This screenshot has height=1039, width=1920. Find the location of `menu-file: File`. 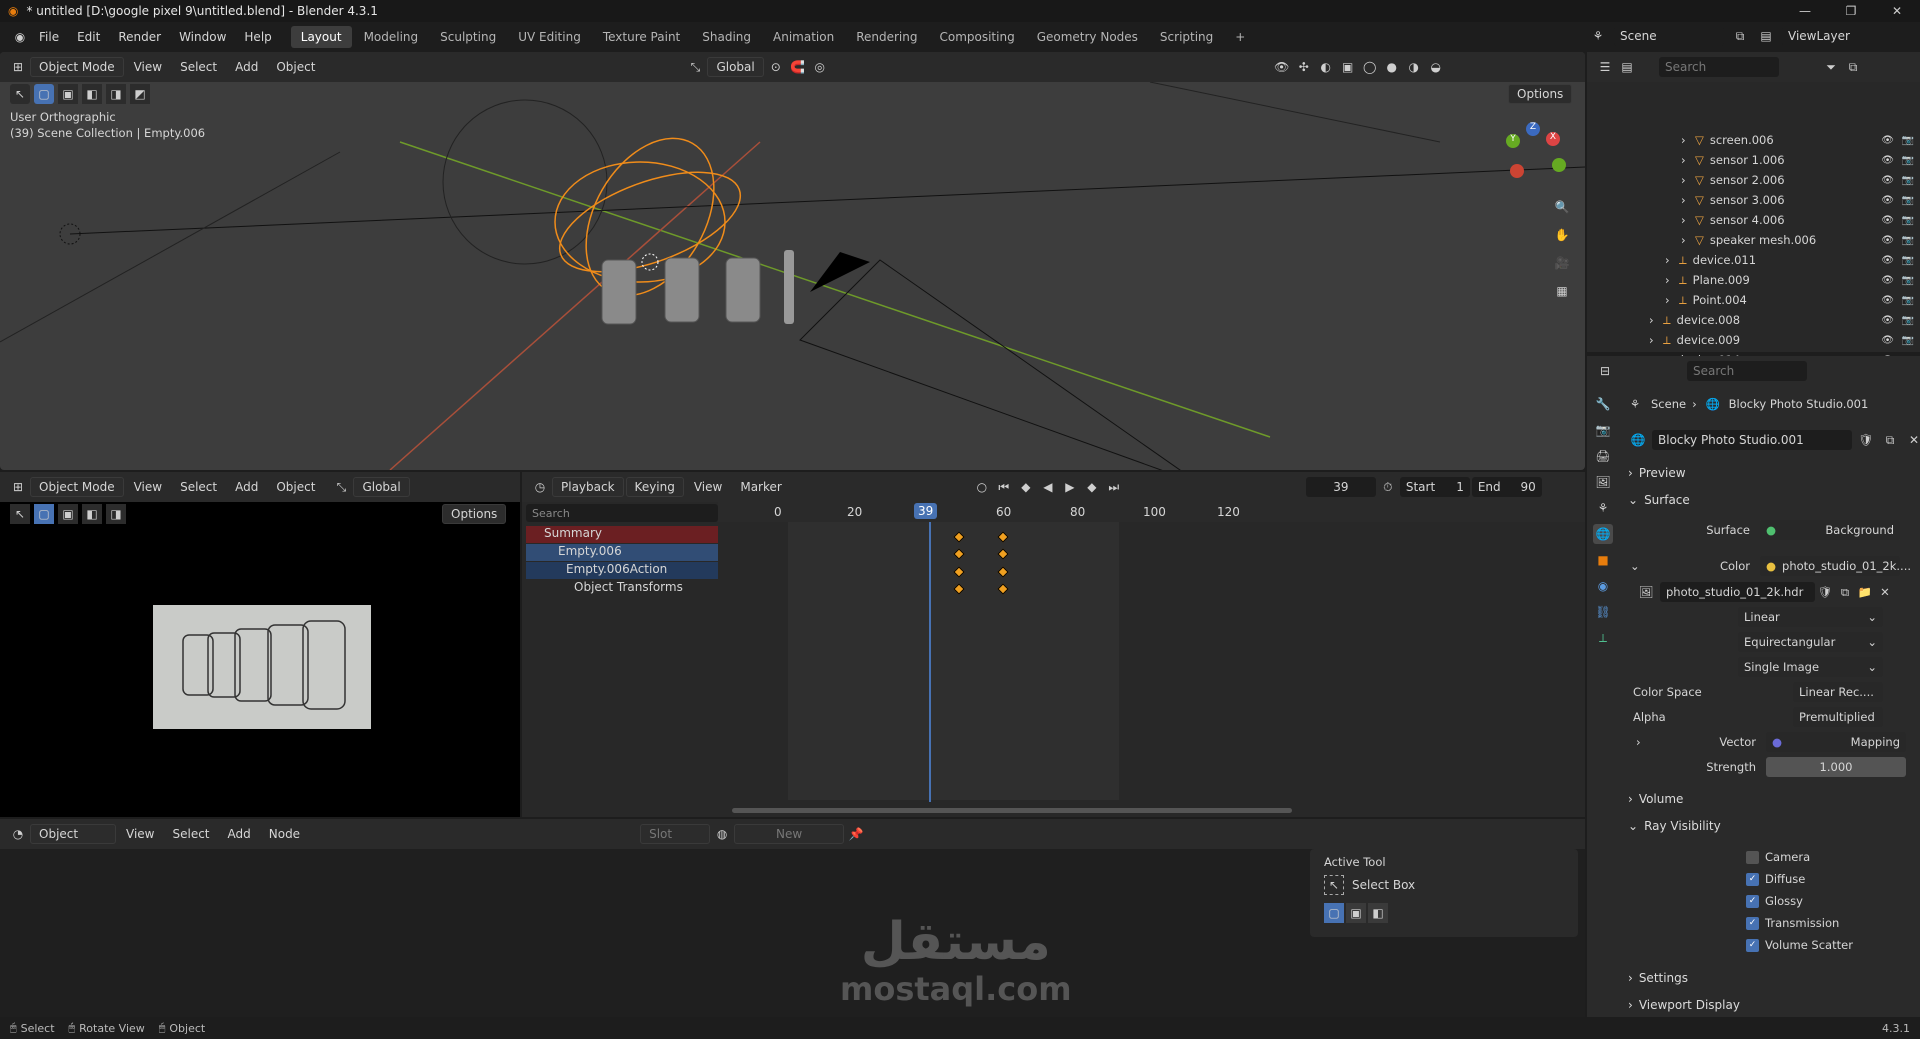

menu-file: File is located at coordinates (49, 37).